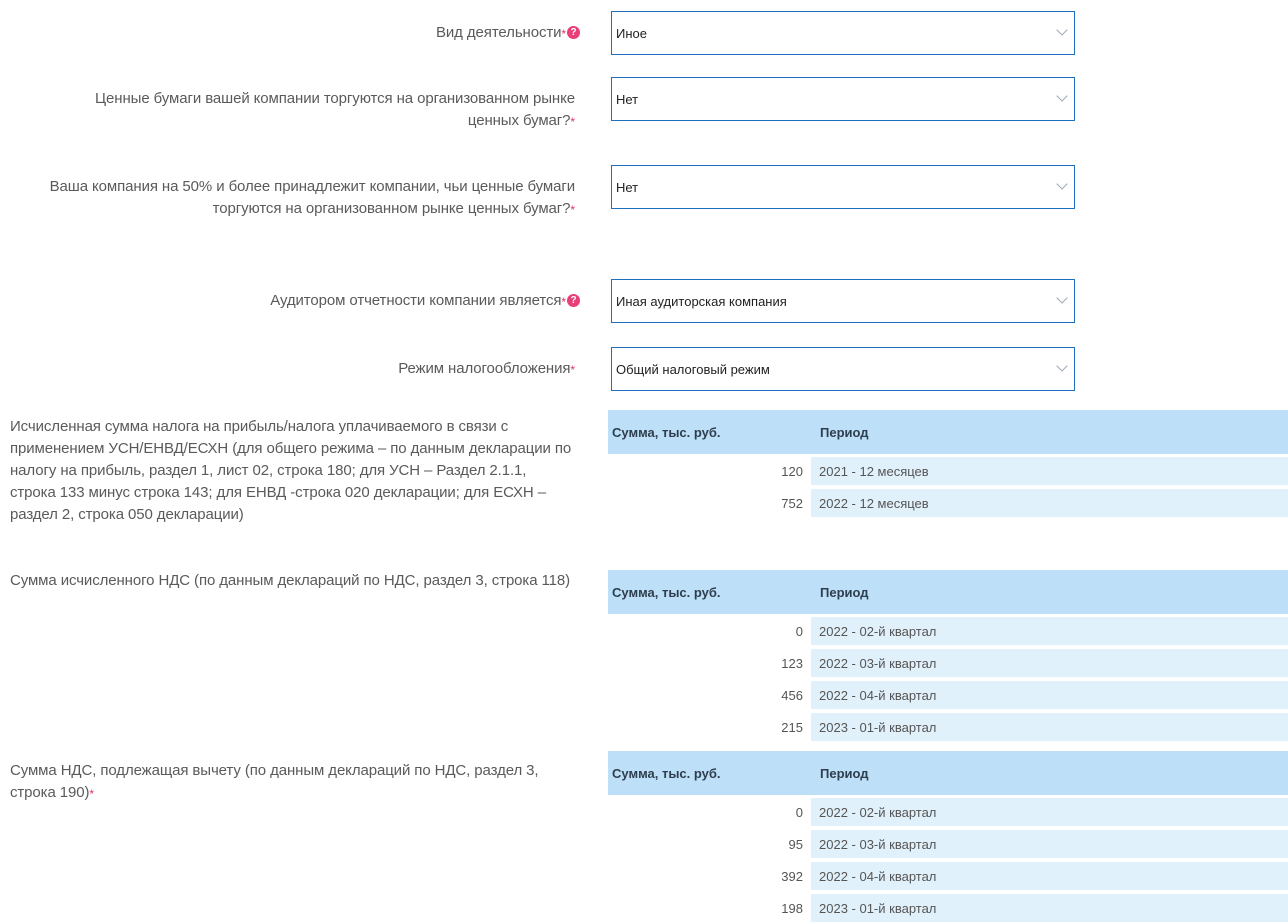 Image resolution: width=1288 pixels, height=923 pixels. What do you see at coordinates (843, 187) in the screenshot?
I see `parent-company-select: Нет` at bounding box center [843, 187].